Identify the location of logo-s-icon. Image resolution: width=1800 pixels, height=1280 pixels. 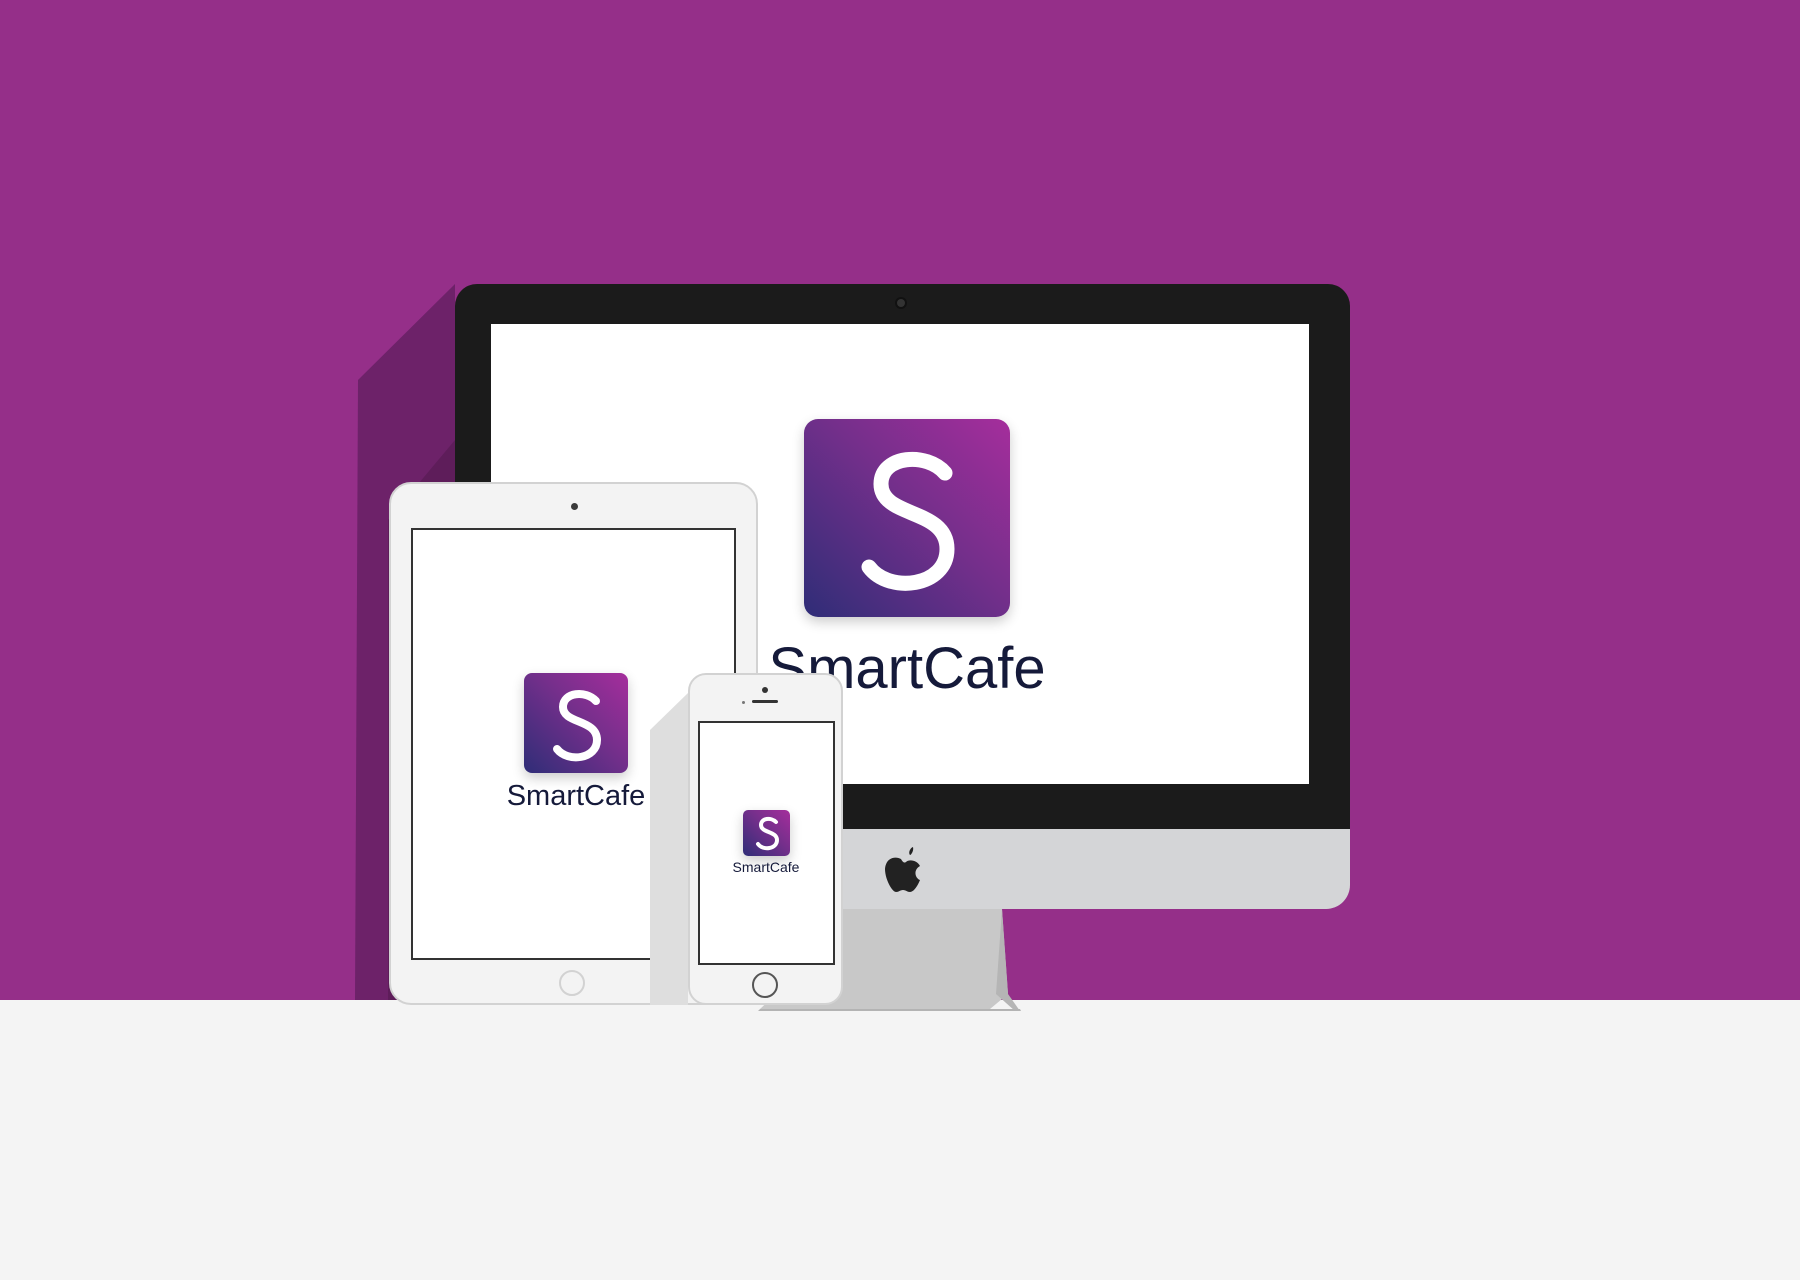
(767, 833).